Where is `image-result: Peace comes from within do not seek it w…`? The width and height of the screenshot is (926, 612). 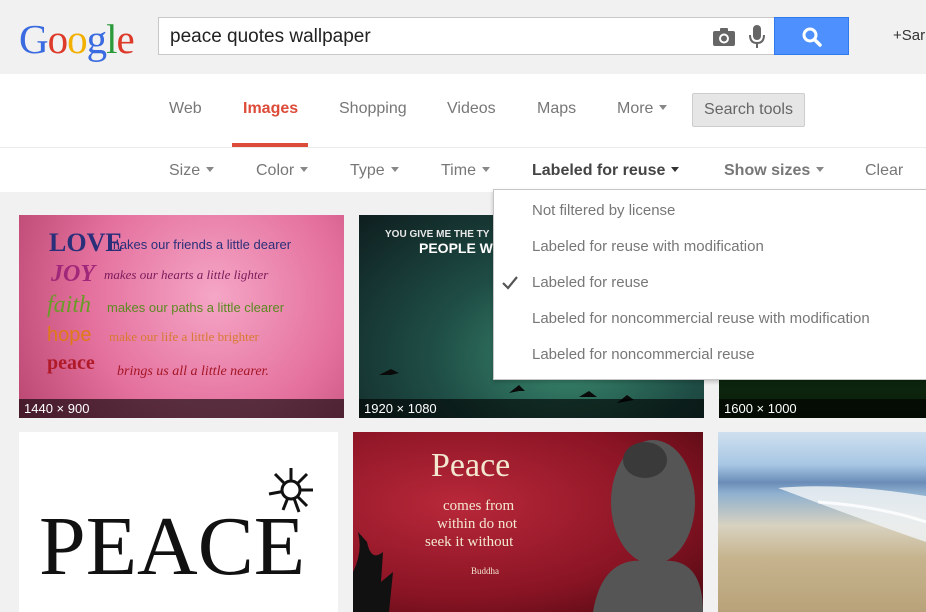
image-result: Peace comes from within do not seek it w… is located at coordinates (528, 522).